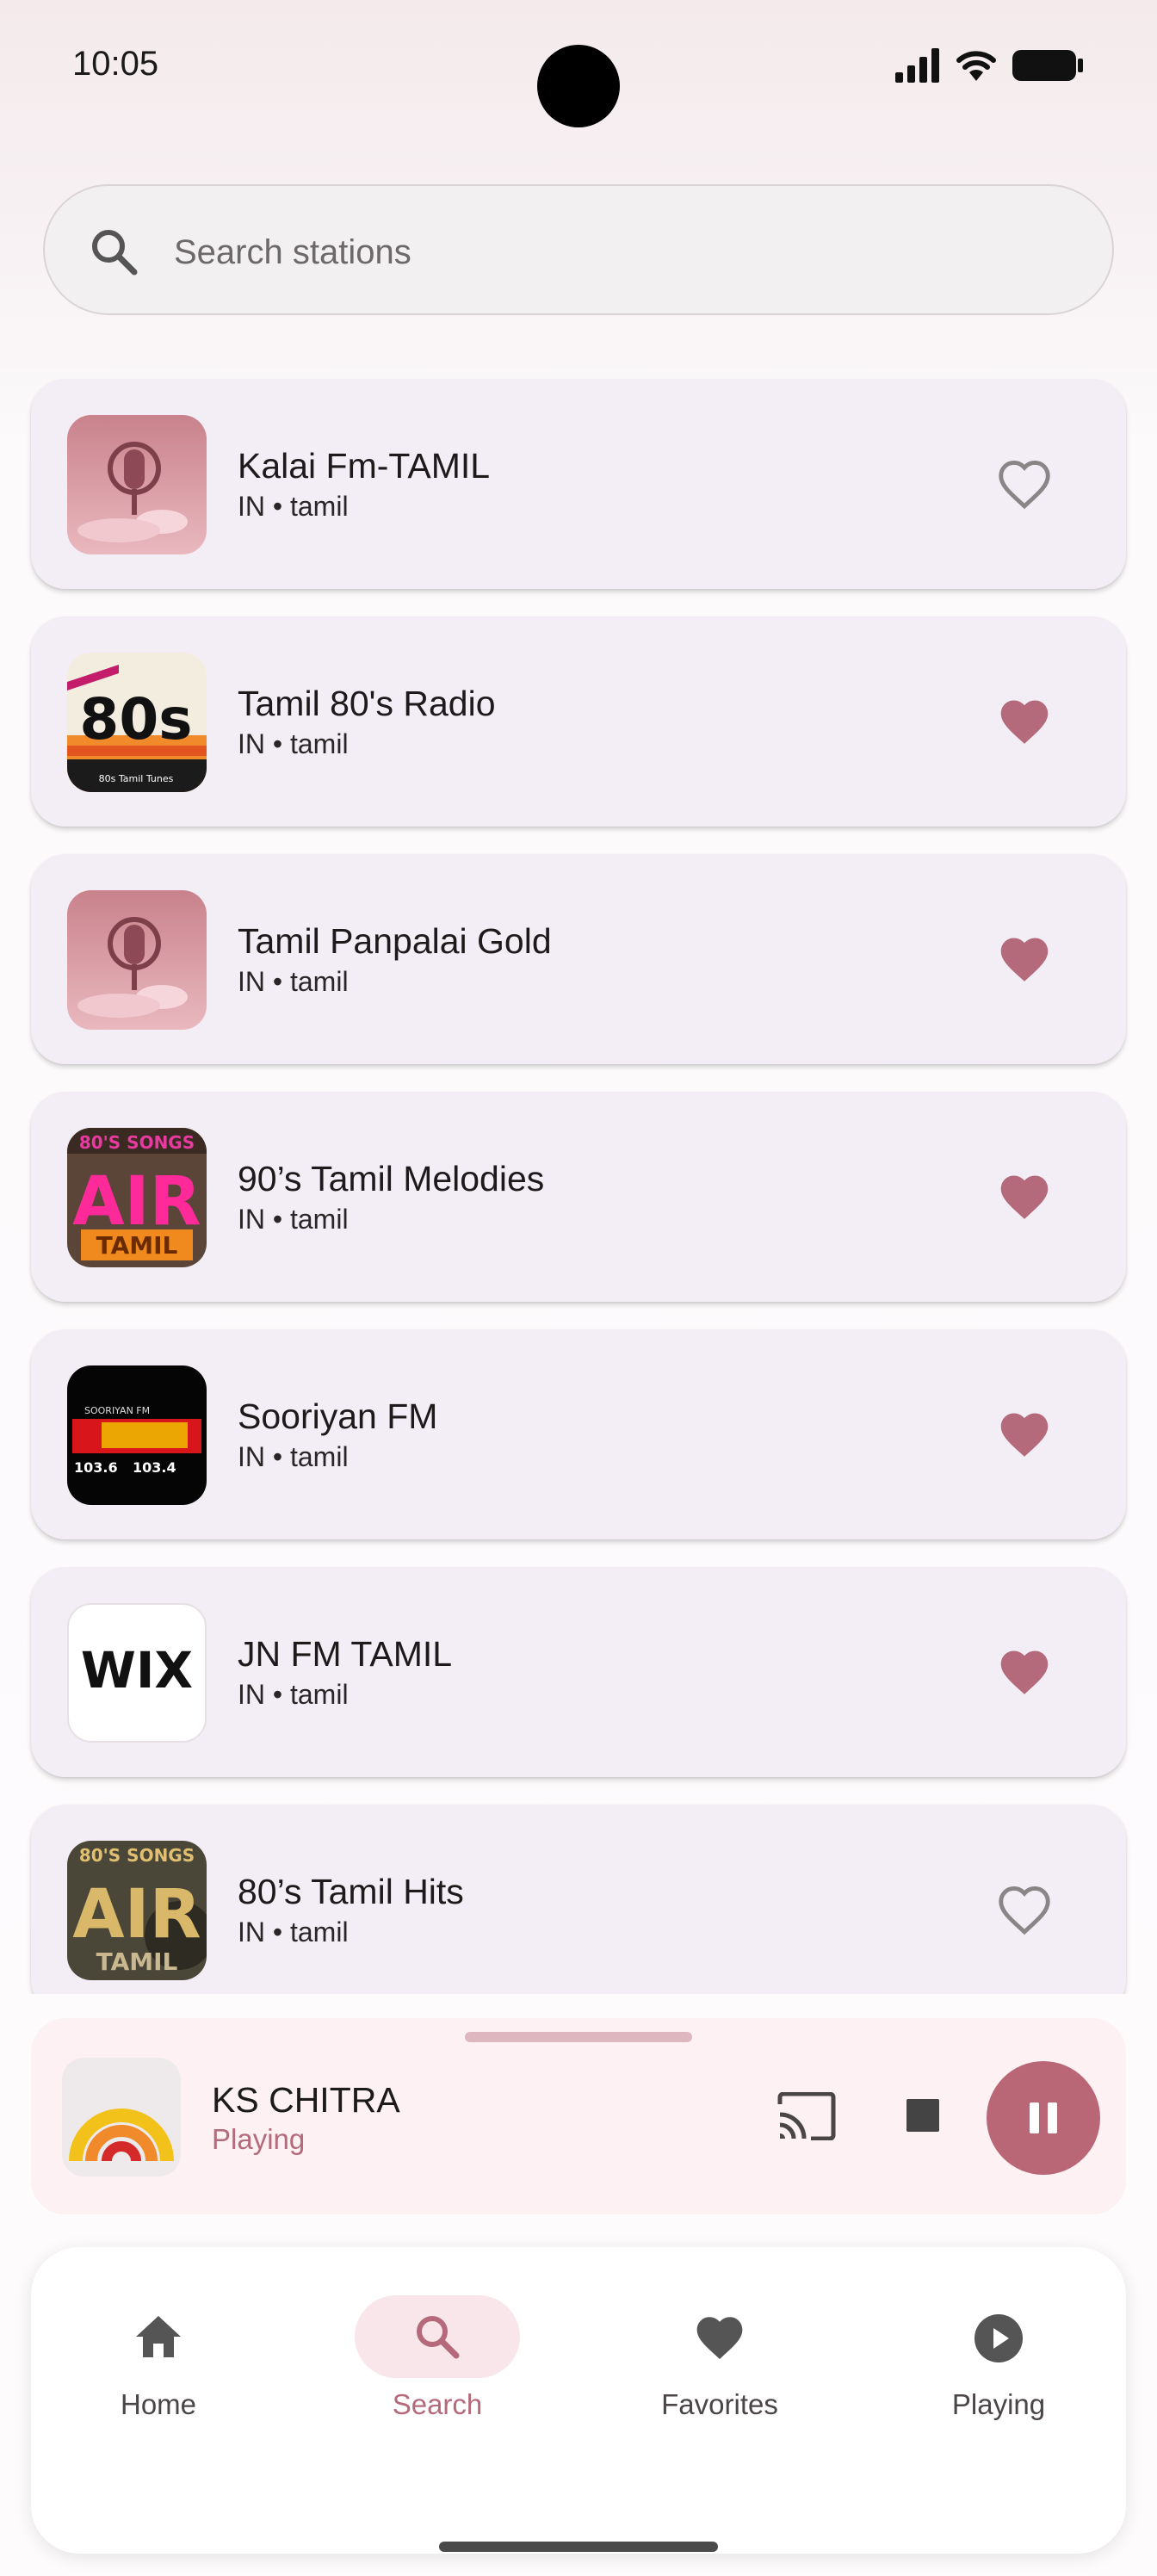 This screenshot has height=2576, width=1157. I want to click on nav-search: Search, so click(438, 2359).